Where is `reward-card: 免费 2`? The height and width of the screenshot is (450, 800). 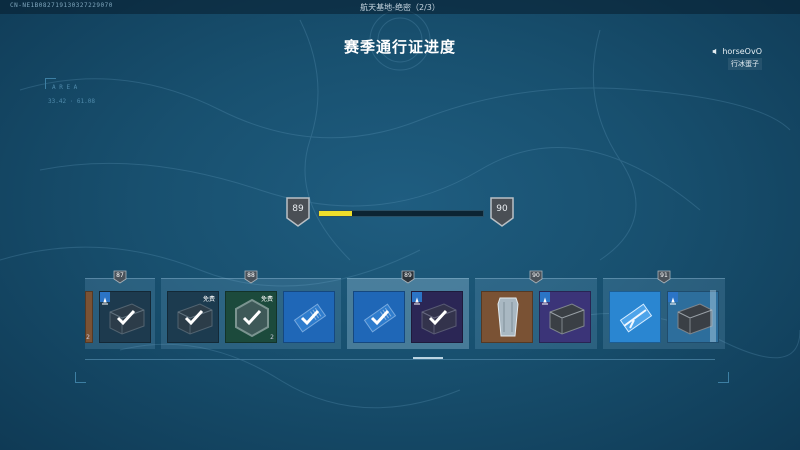 reward-card: 免费 2 is located at coordinates (251, 317).